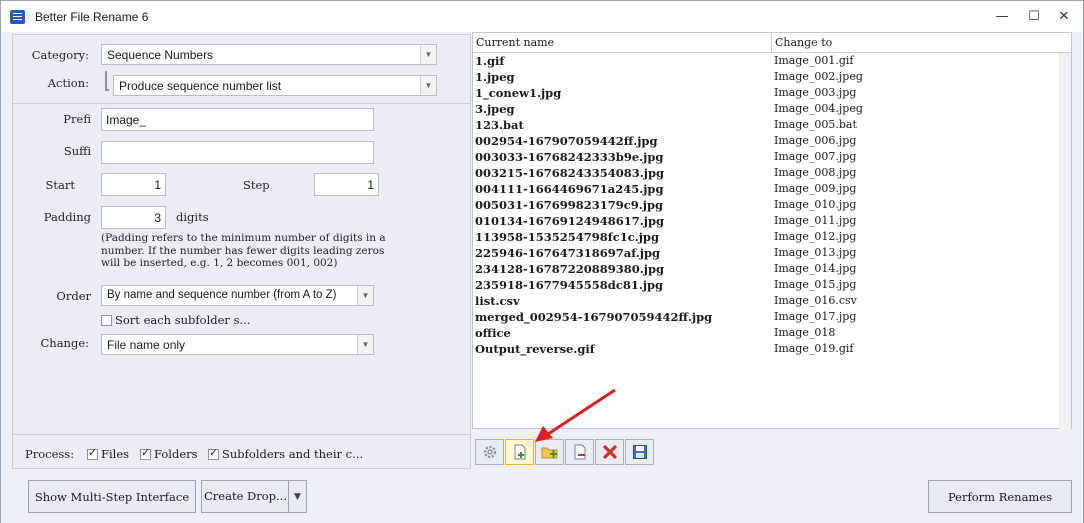 The height and width of the screenshot is (523, 1084). What do you see at coordinates (772, 126) in the screenshot?
I see `table-row: 123.bat Image_005.bat` at bounding box center [772, 126].